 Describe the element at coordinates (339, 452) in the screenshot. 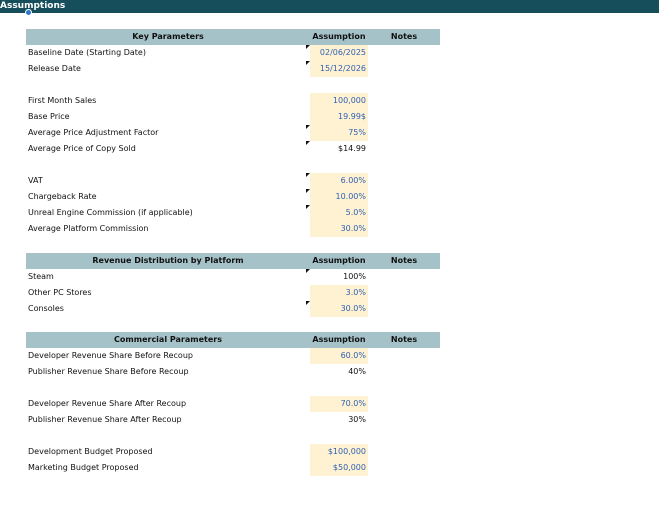

I see `assumption-cell: $100,000` at that location.